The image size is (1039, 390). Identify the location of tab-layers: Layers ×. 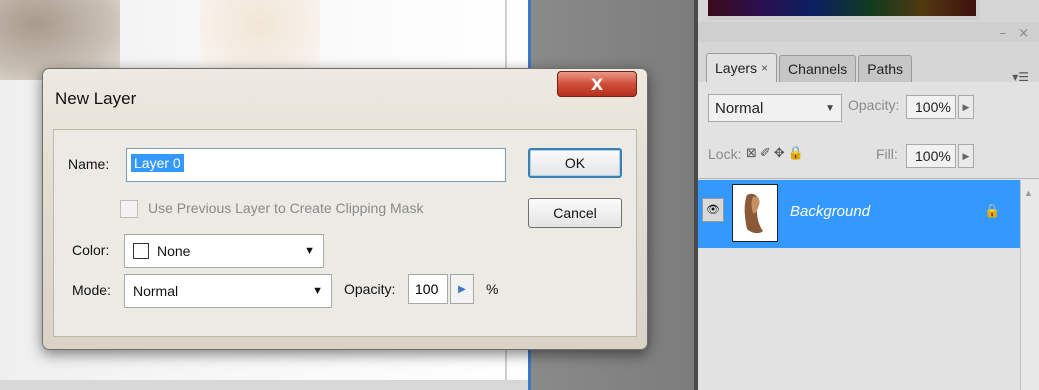
(742, 67).